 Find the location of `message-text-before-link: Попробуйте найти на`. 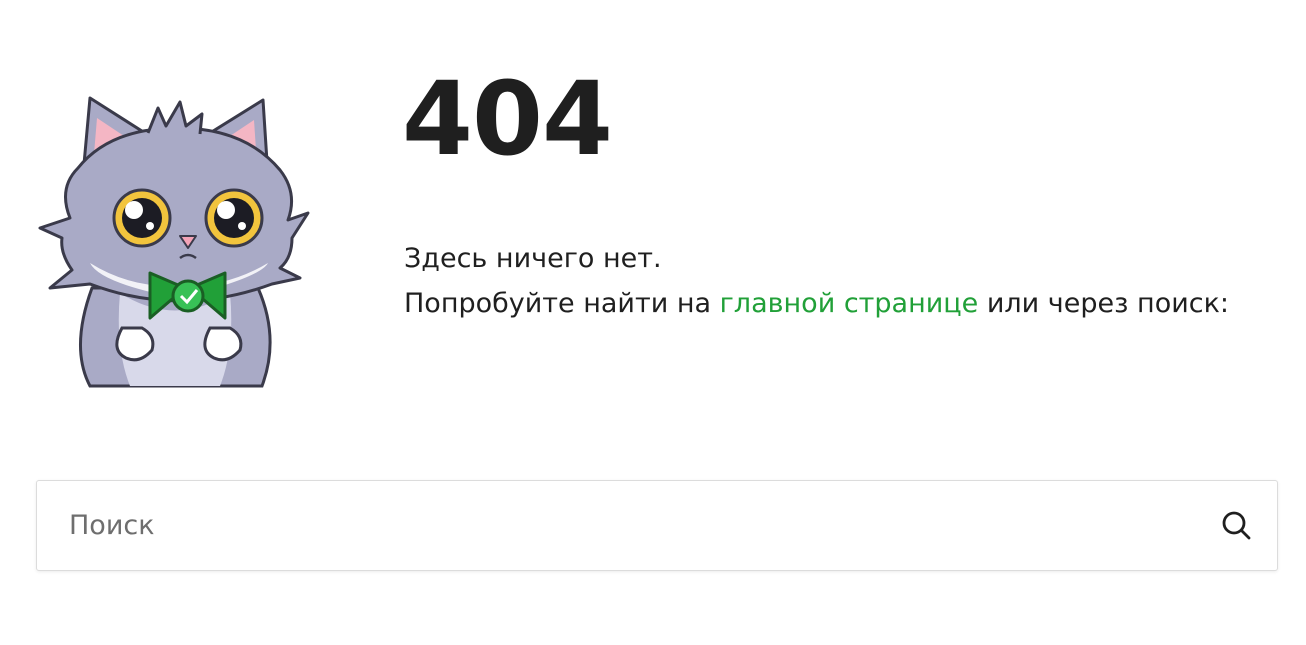

message-text-before-link: Попробуйте найти на is located at coordinates (562, 303).